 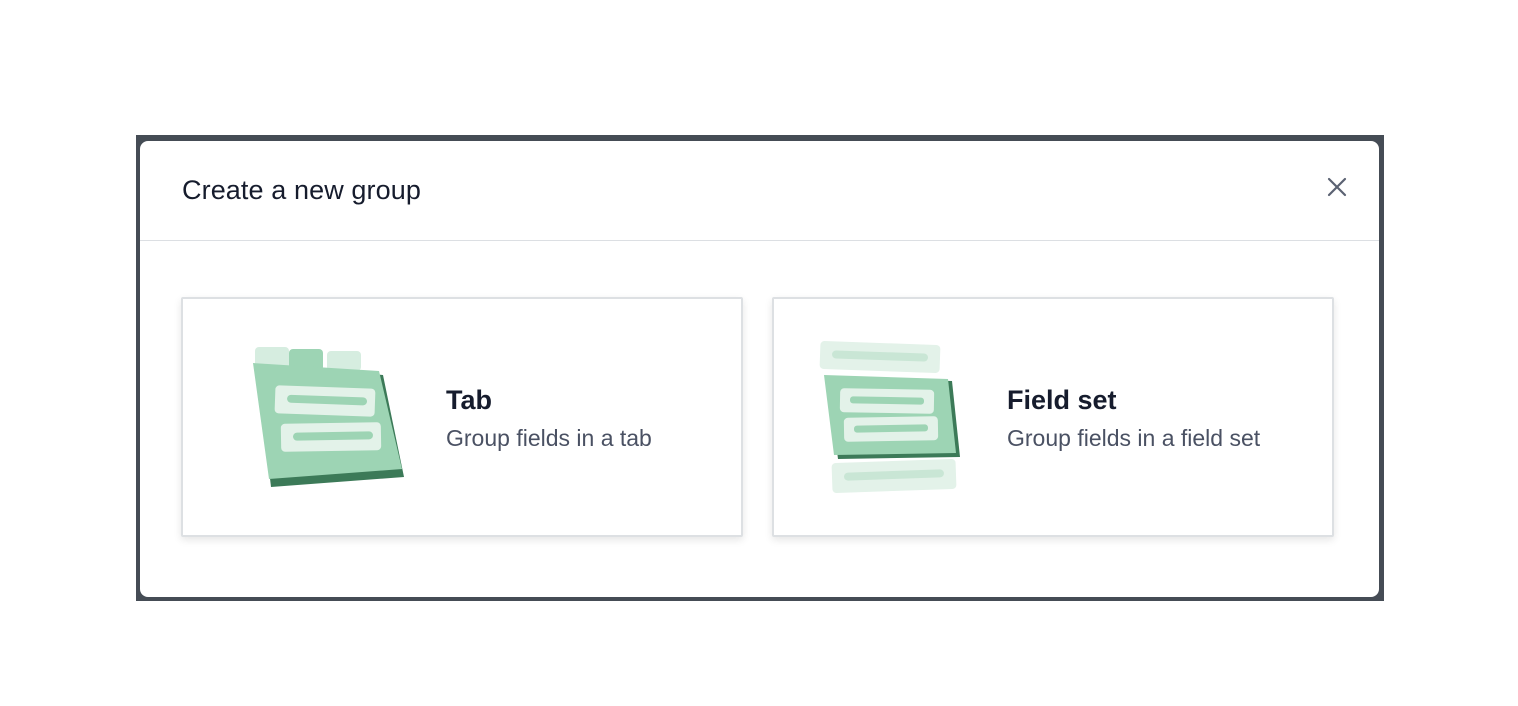 What do you see at coordinates (301, 190) in the screenshot?
I see `dialog-title: Create a new group` at bounding box center [301, 190].